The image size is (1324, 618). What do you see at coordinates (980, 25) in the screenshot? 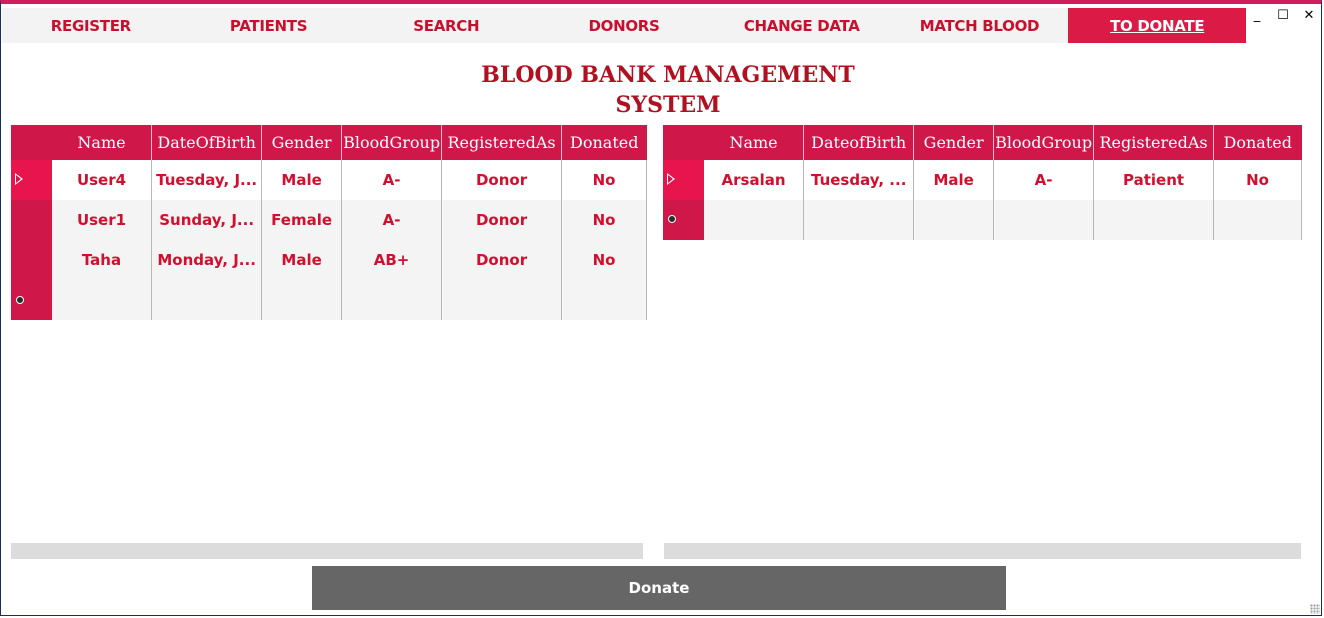
I see `nav-match-blood: Match Blood` at bounding box center [980, 25].